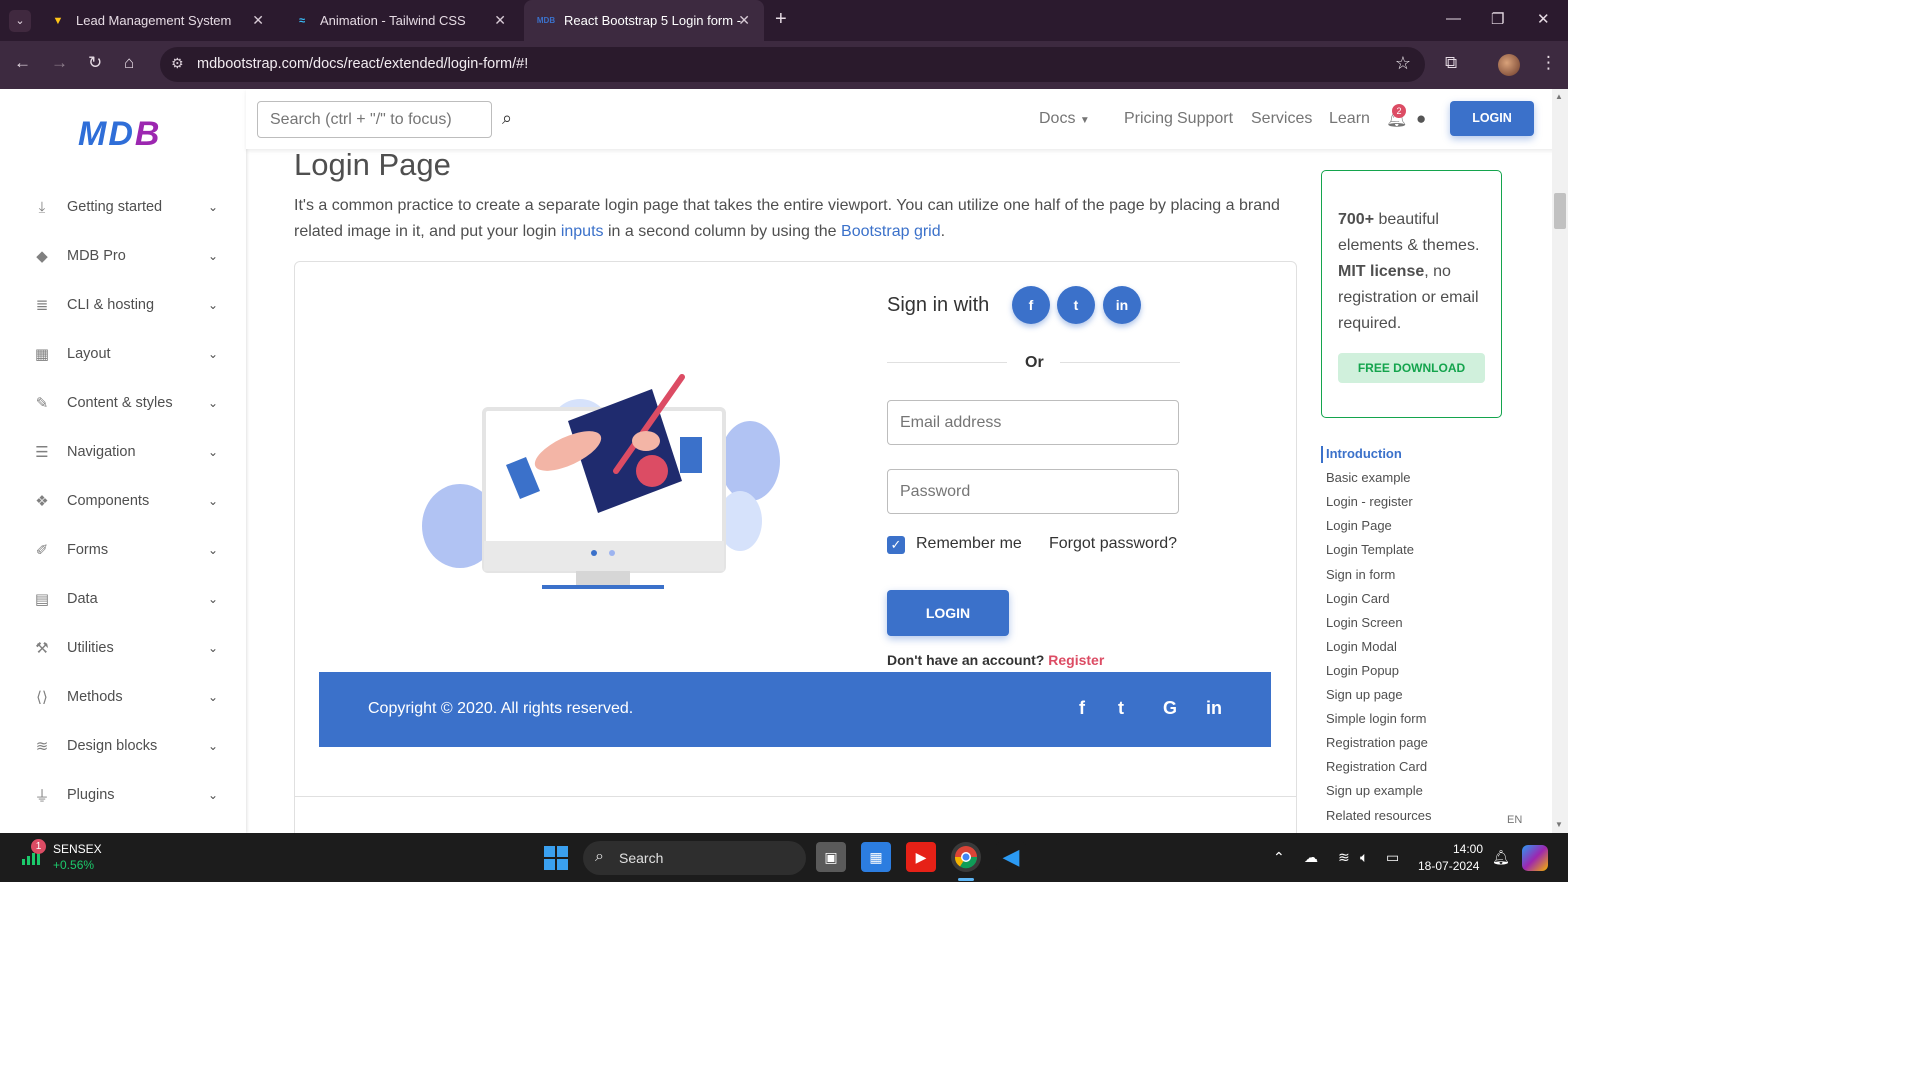 This screenshot has height=1080, width=1920. I want to click on mdb-logo: MDB, so click(119, 134).